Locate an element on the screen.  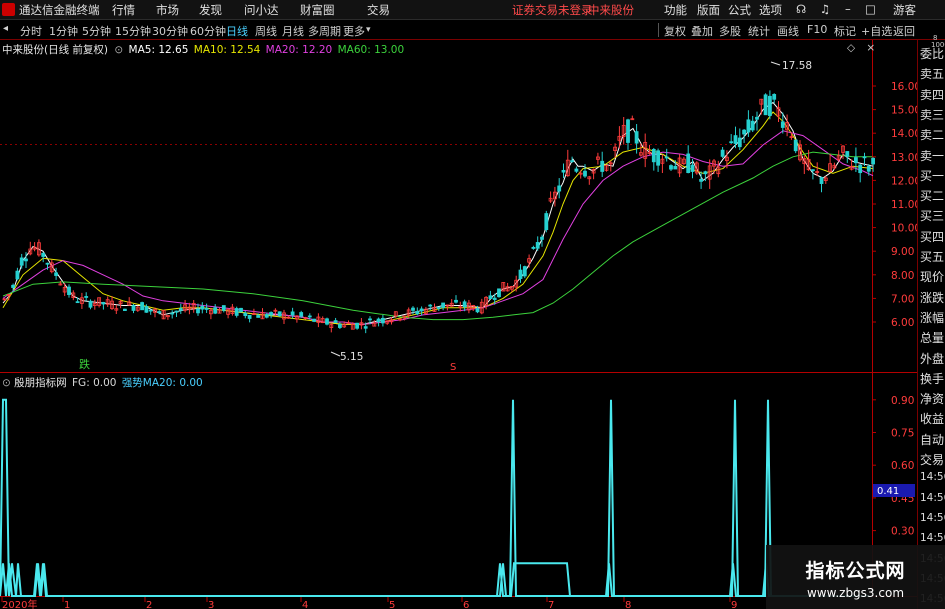
quote-field-4: 卖二 is located at coordinates (932, 134).